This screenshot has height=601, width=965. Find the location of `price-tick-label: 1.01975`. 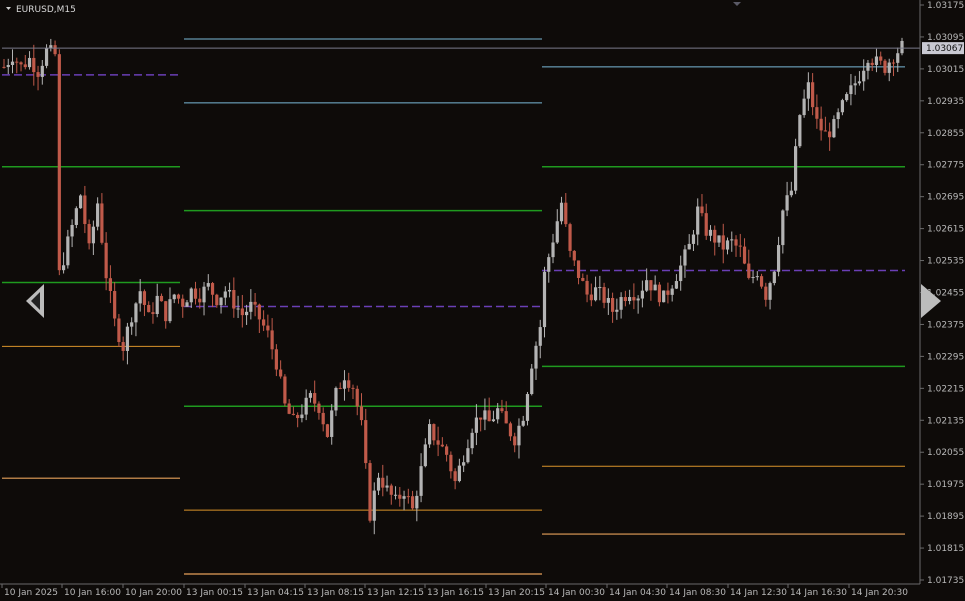

price-tick-label: 1.01975 is located at coordinates (945, 485).